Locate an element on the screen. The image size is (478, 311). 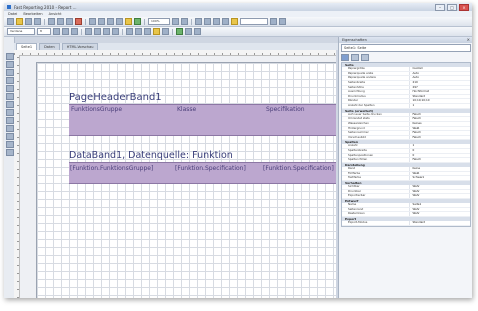
property-value: Custom is located at coordinates (440, 69).